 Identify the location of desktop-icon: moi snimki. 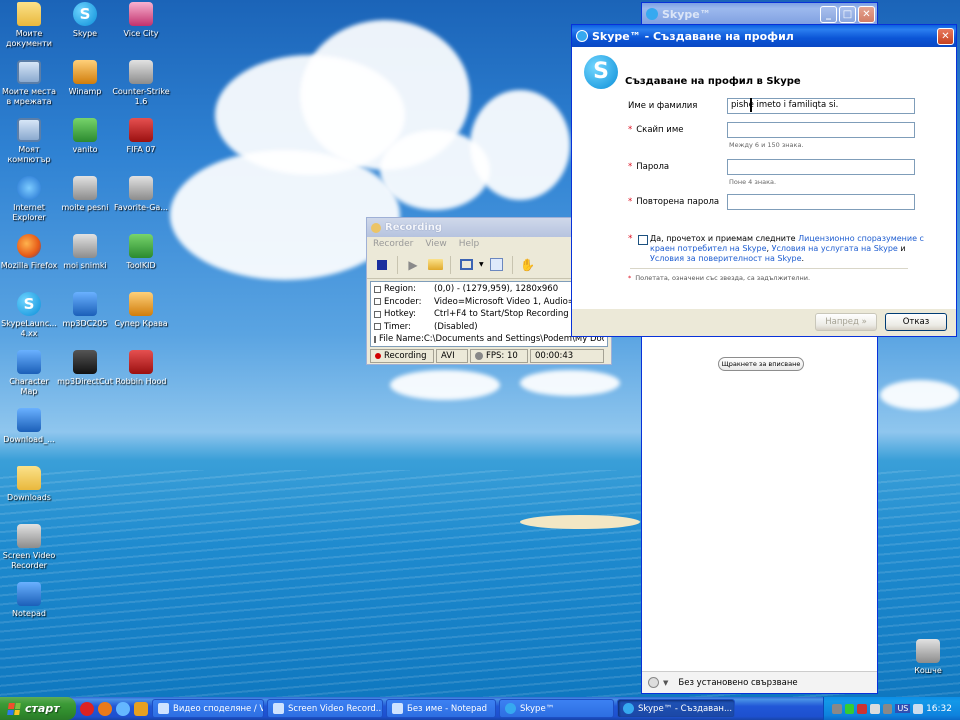
(85, 252).